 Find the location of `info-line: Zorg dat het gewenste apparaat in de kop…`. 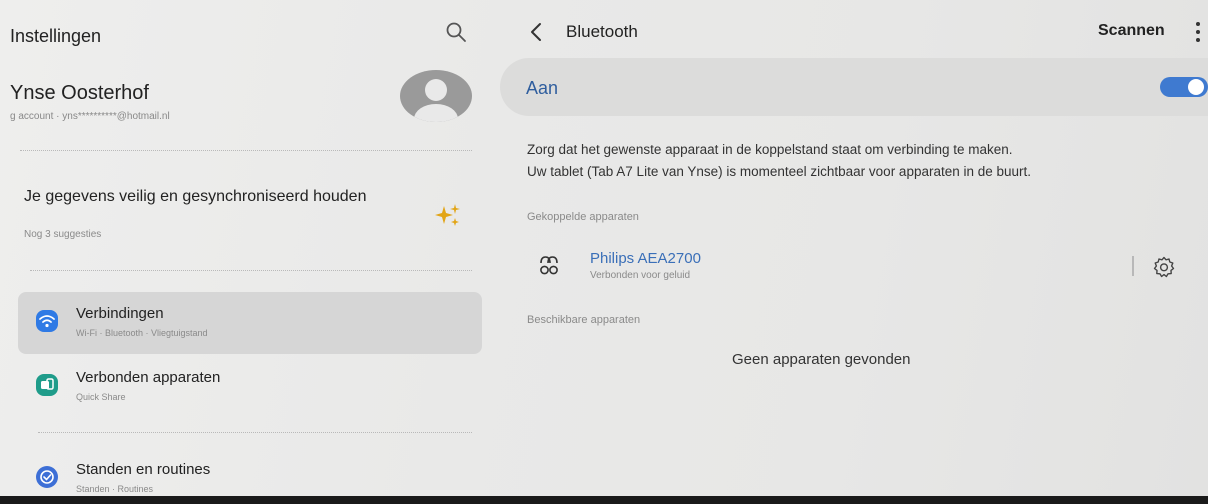

info-line: Zorg dat het gewenste apparaat in de kop… is located at coordinates (770, 149).